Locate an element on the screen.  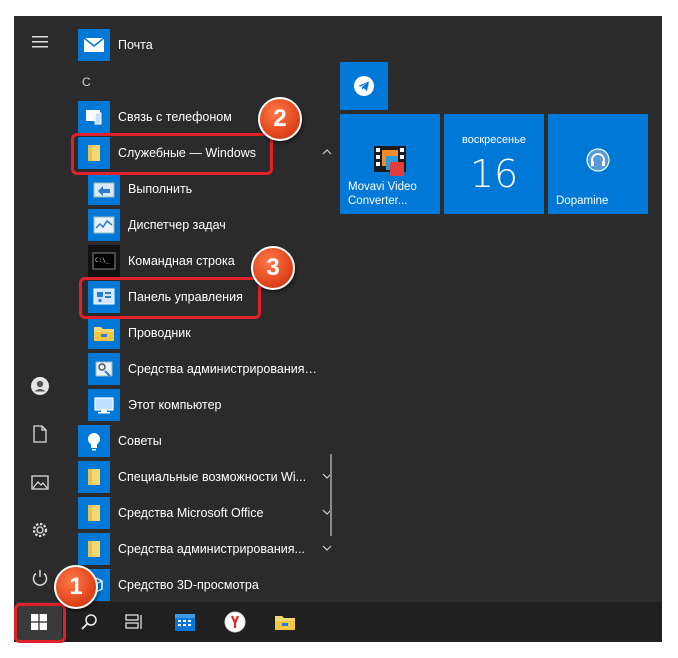
svg-text: C:\_ is located at coordinates (102, 260).